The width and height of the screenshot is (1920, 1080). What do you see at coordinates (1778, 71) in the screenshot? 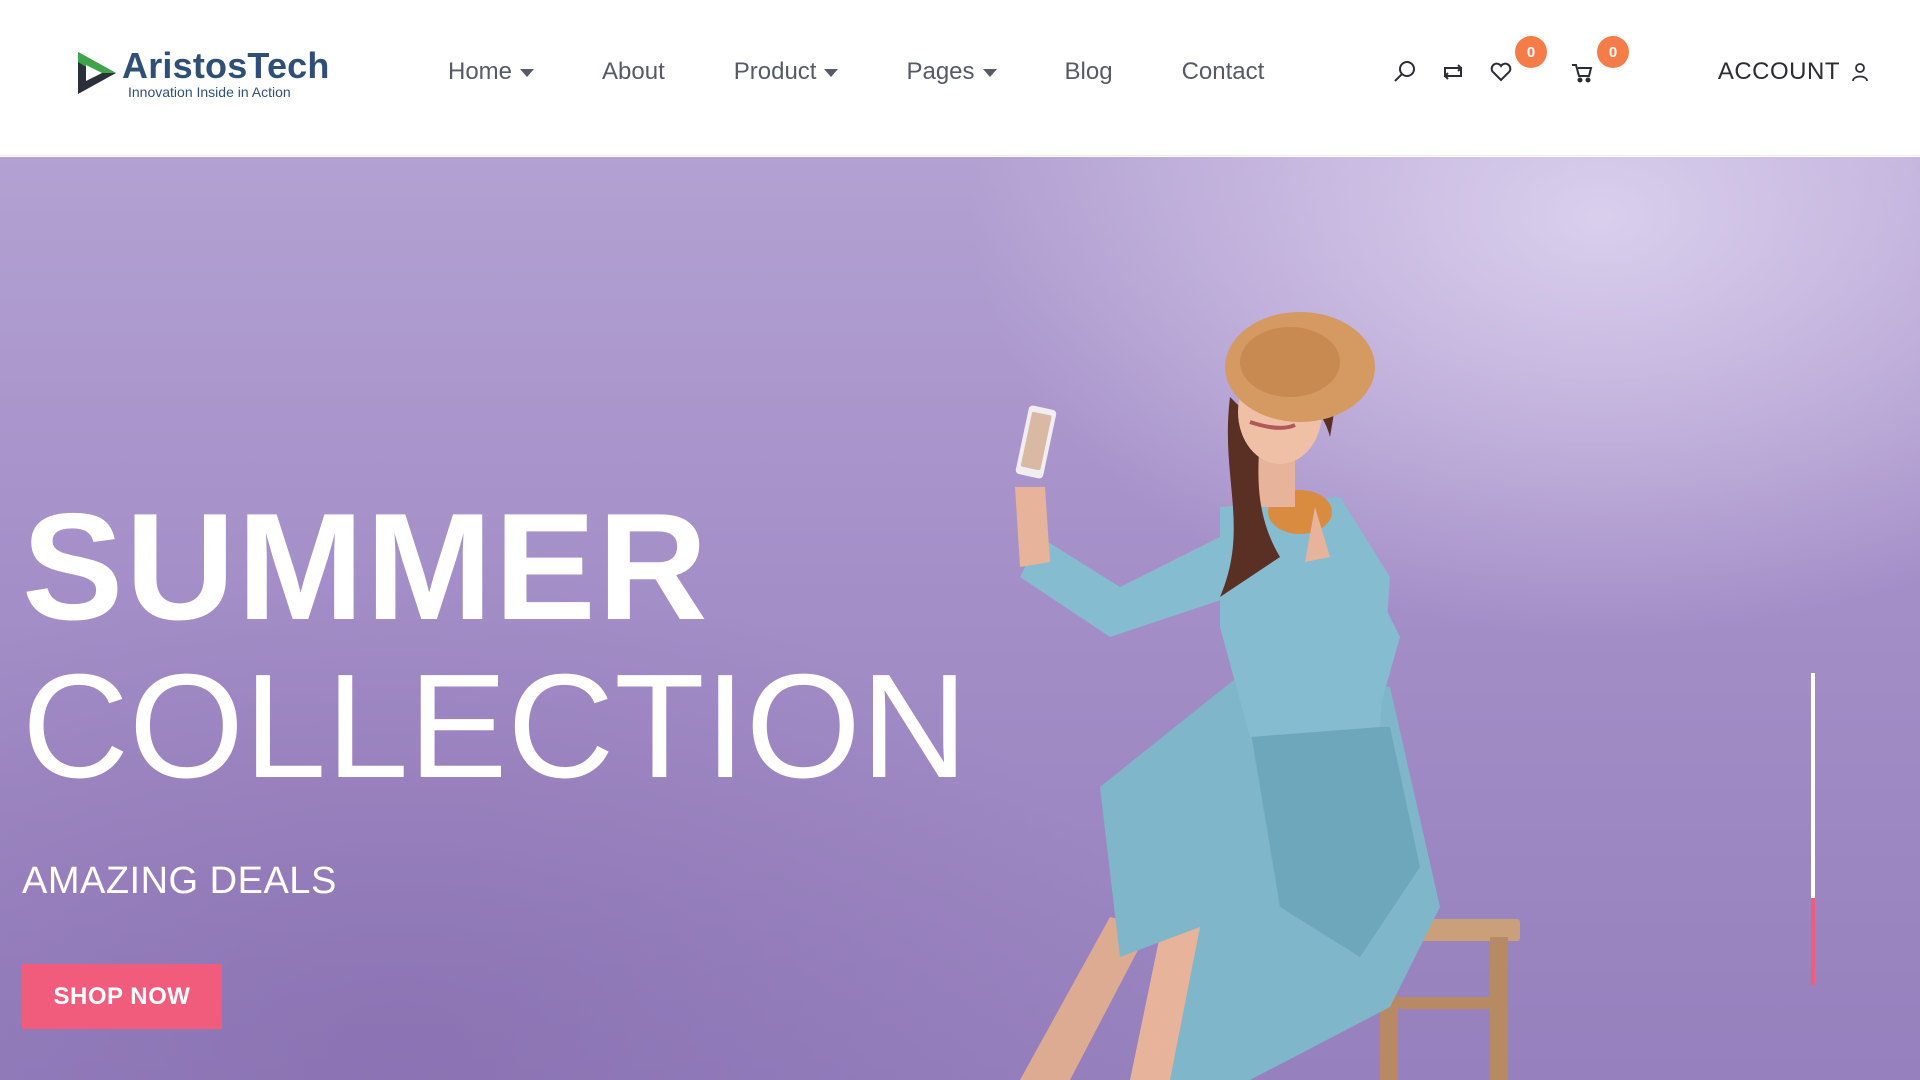
I see `account-label: ACCOUNT` at bounding box center [1778, 71].